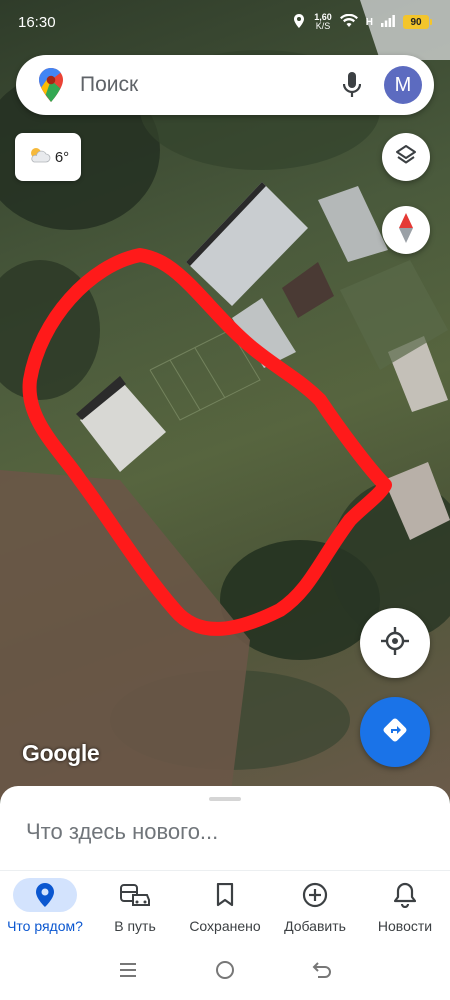 The height and width of the screenshot is (1000, 450). I want to click on layers-icon, so click(406, 157).